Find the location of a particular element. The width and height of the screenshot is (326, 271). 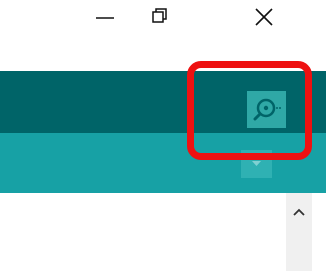

tab-menu-button is located at coordinates (256, 164).